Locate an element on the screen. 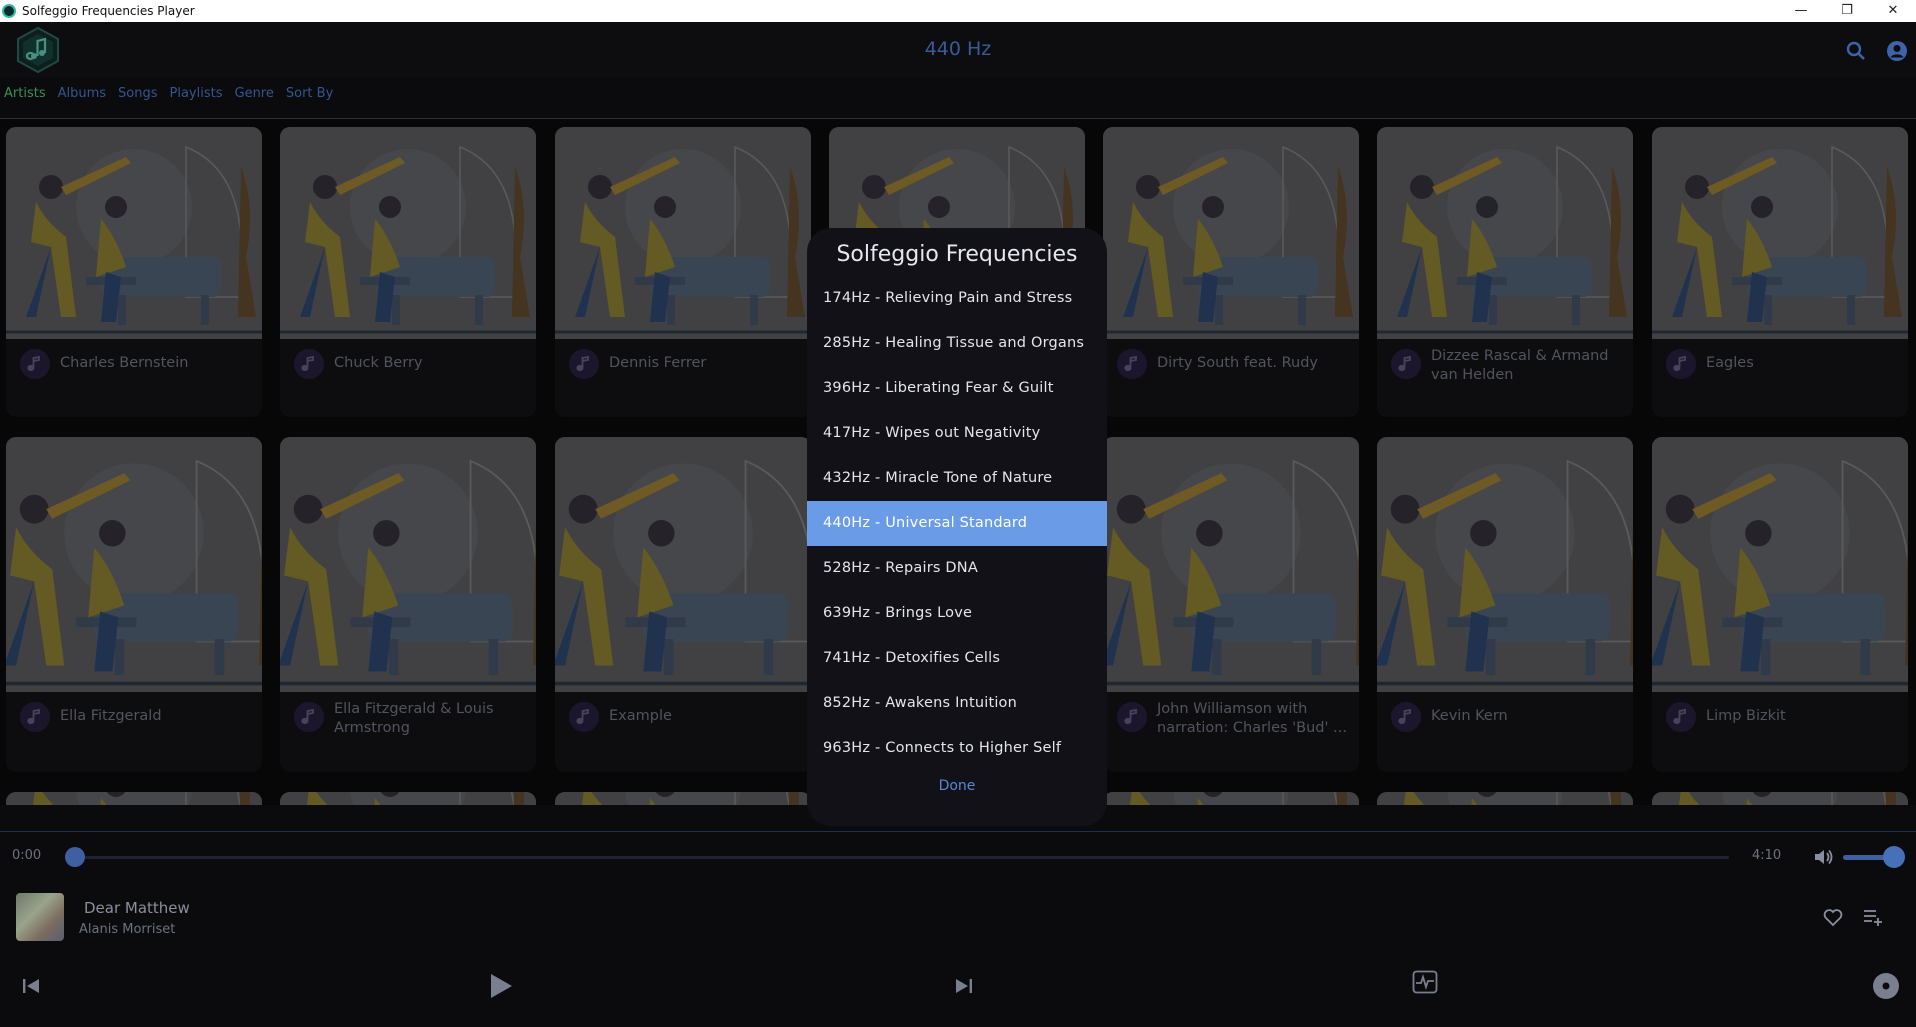 This screenshot has width=1916, height=1027. frequency-option: 639Hz - Brings Love is located at coordinates (957, 613).